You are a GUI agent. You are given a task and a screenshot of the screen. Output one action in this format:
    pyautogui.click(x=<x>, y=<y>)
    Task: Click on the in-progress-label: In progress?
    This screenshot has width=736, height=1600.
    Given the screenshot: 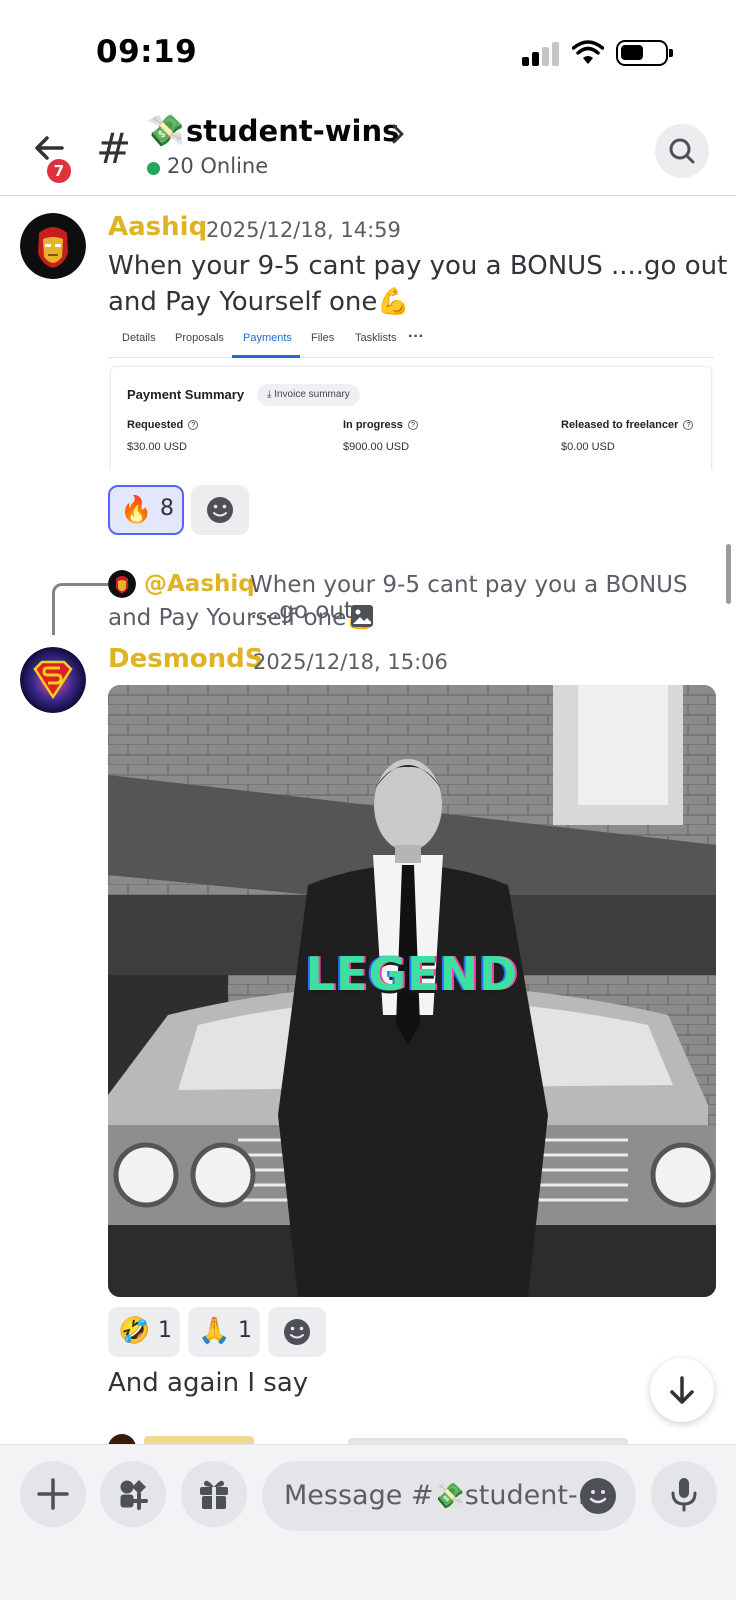 What is the action you would take?
    pyautogui.click(x=380, y=425)
    